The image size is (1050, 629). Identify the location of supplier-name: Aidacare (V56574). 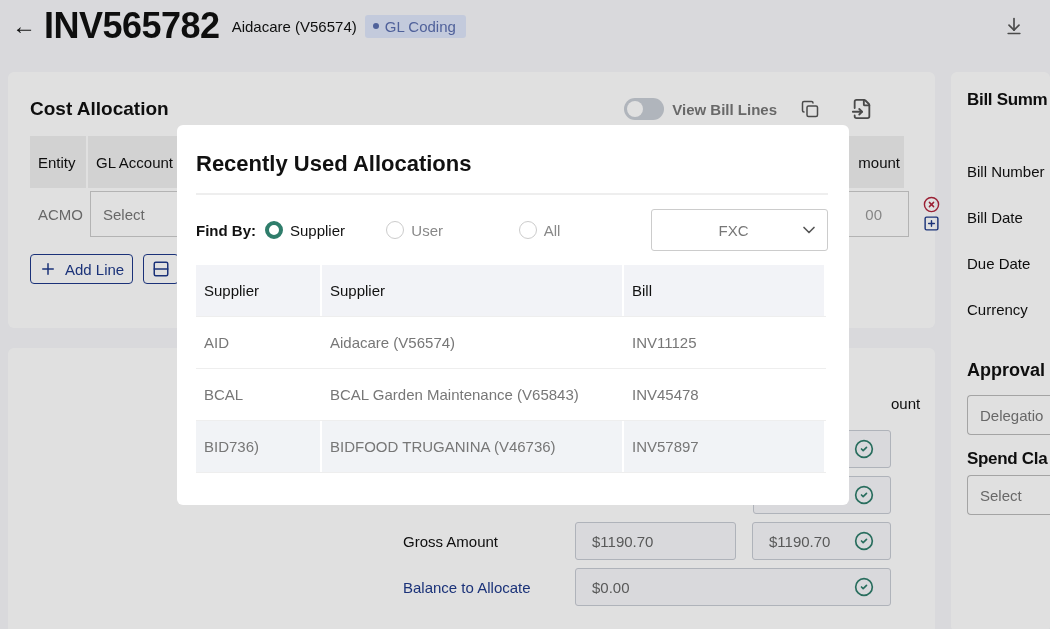
(294, 26).